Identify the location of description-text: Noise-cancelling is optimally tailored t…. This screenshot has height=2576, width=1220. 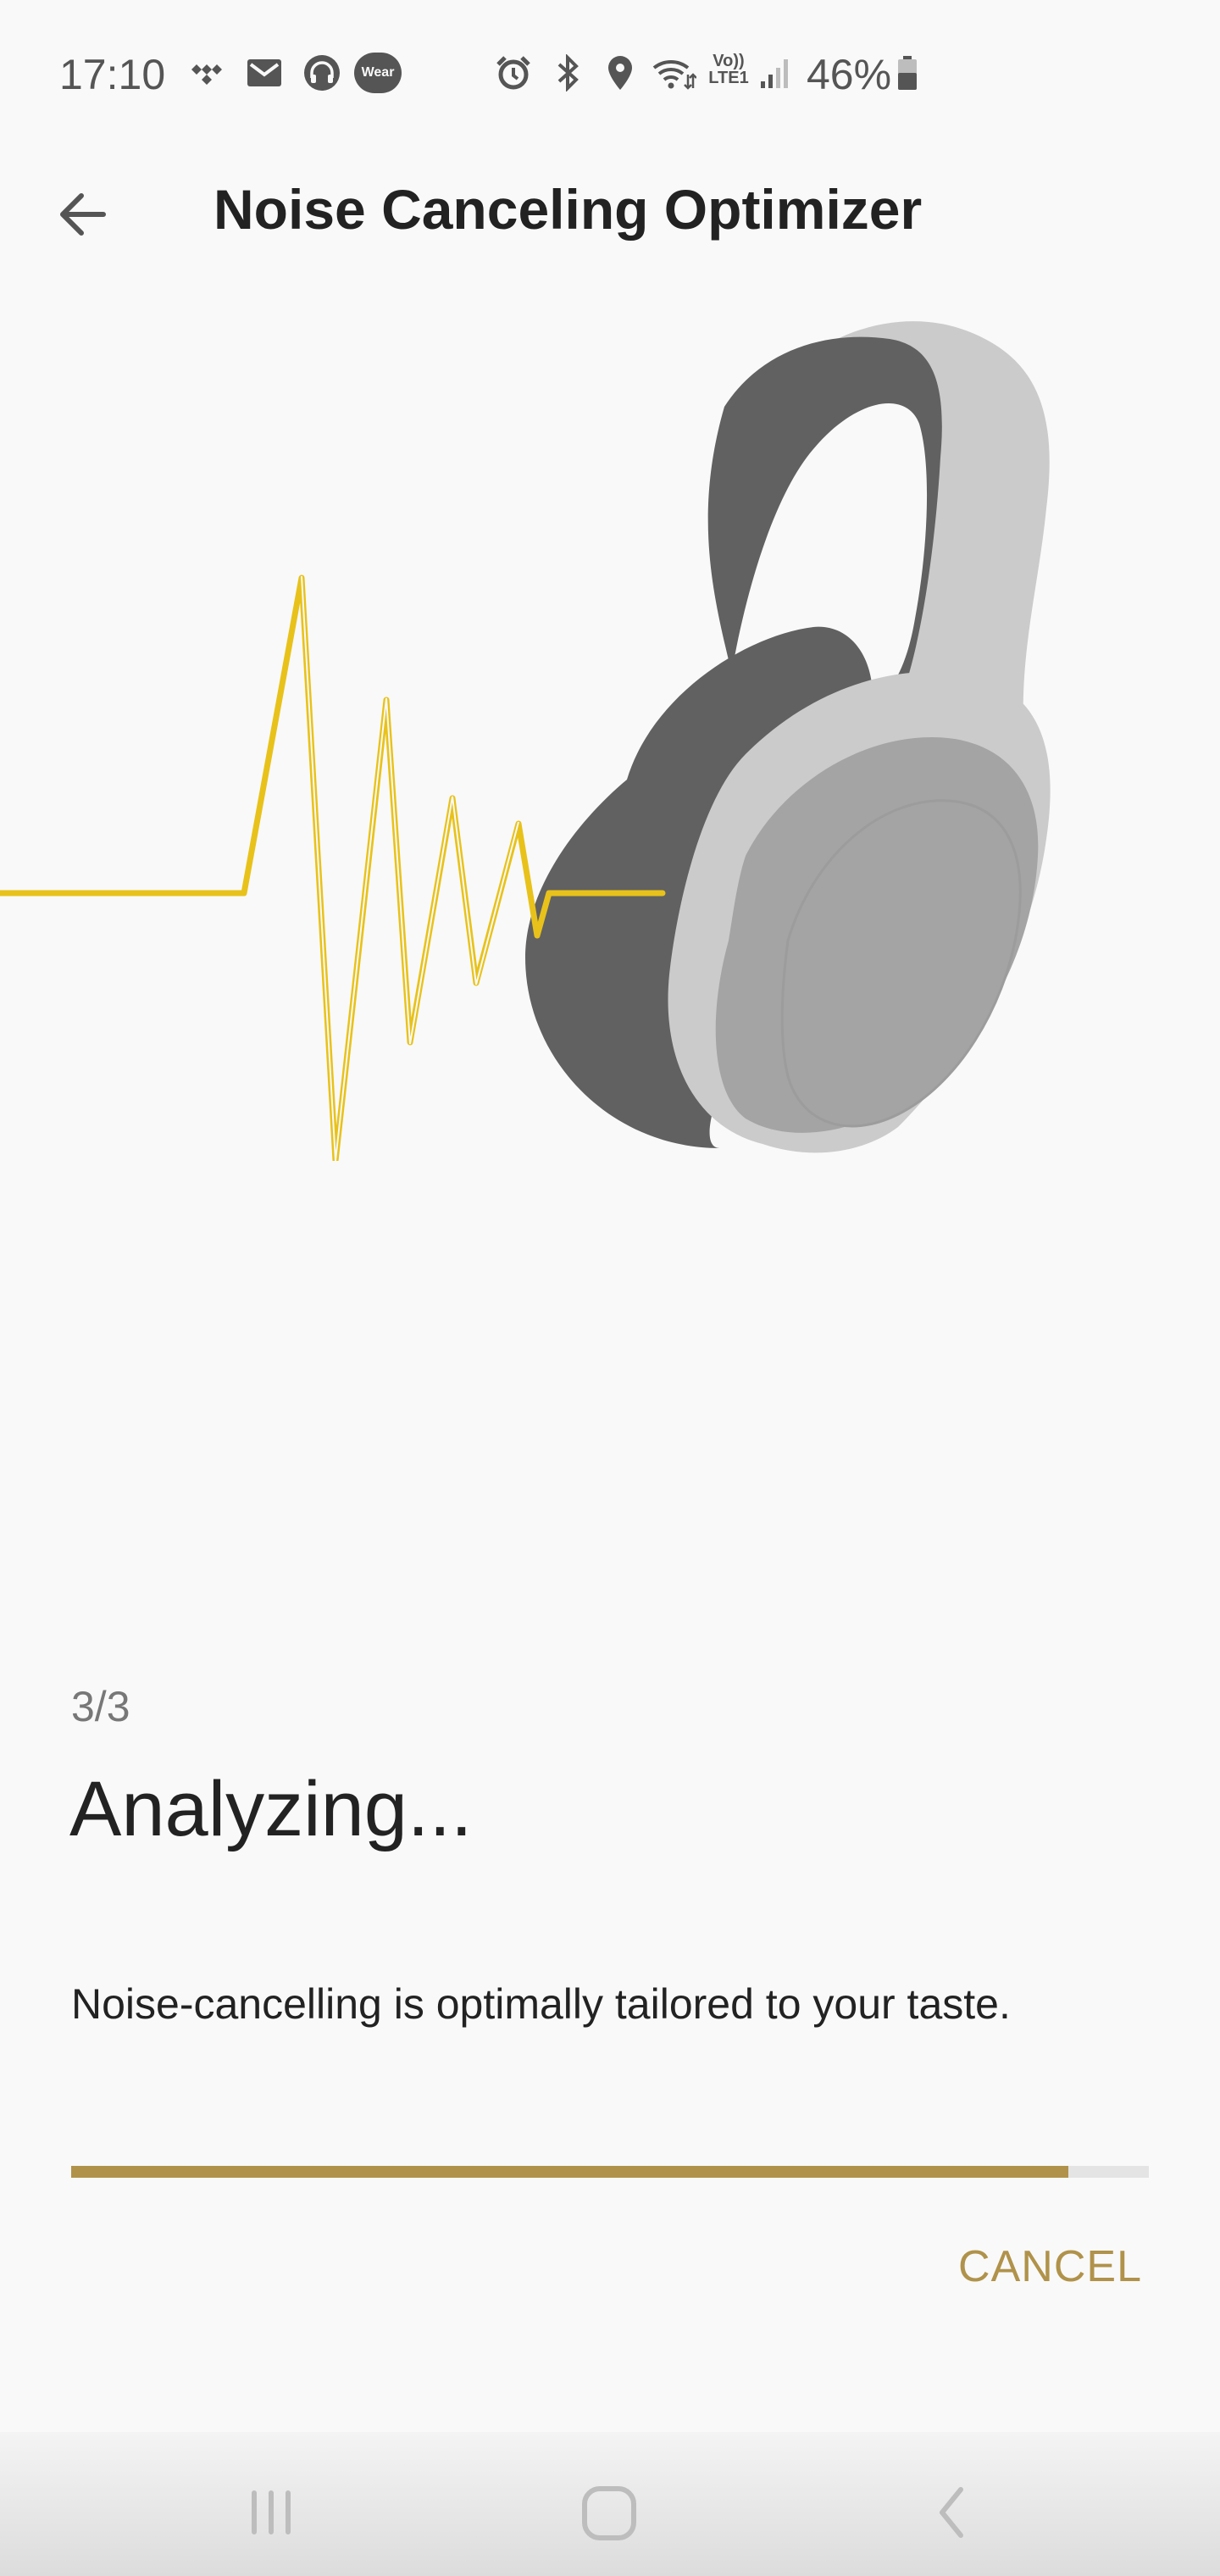
(541, 2004).